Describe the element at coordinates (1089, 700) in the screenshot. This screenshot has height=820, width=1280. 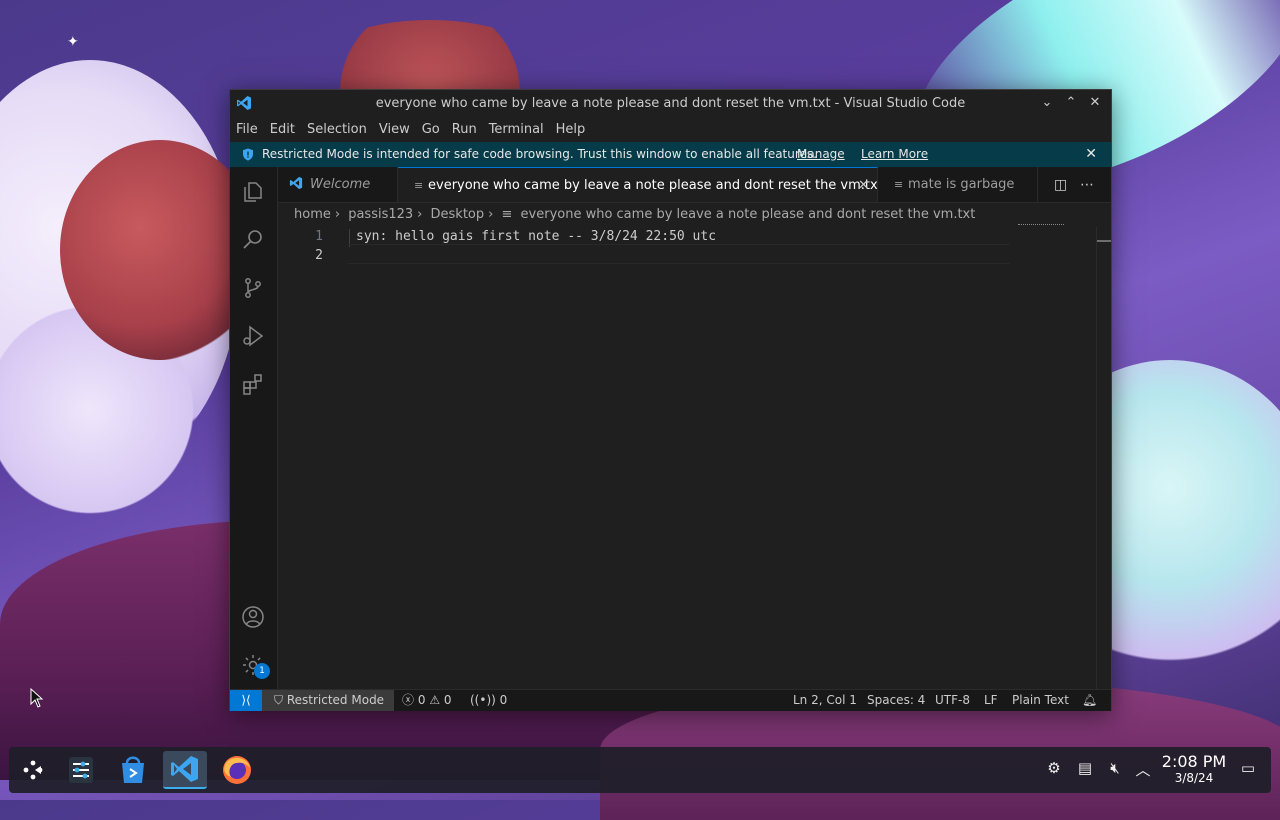
I see `notifications-bell-icon: 🔔︎` at that location.